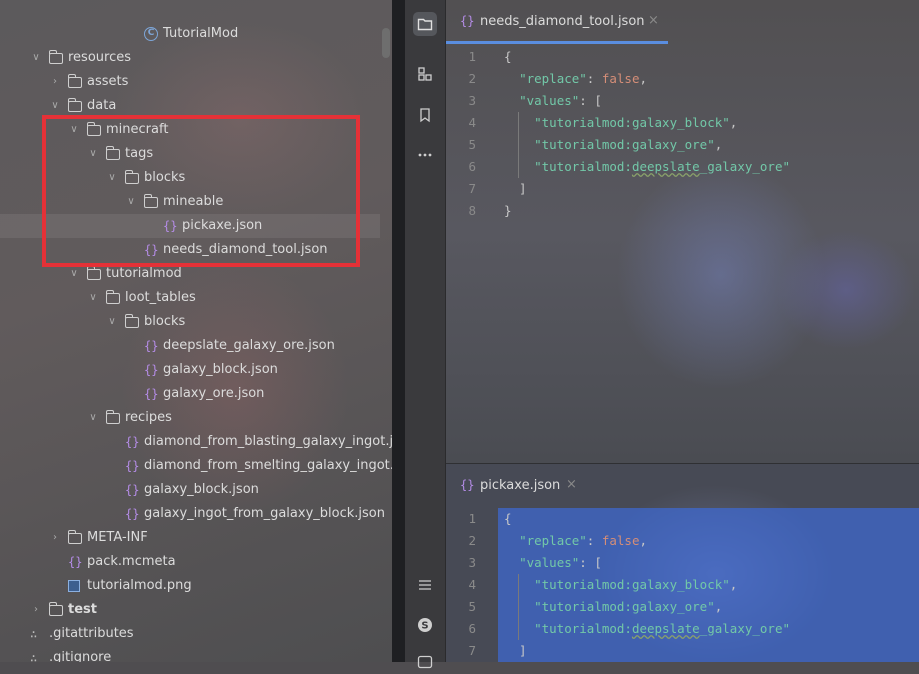 The height and width of the screenshot is (674, 919). What do you see at coordinates (508, 57) in the screenshot?
I see `code-text: {` at bounding box center [508, 57].